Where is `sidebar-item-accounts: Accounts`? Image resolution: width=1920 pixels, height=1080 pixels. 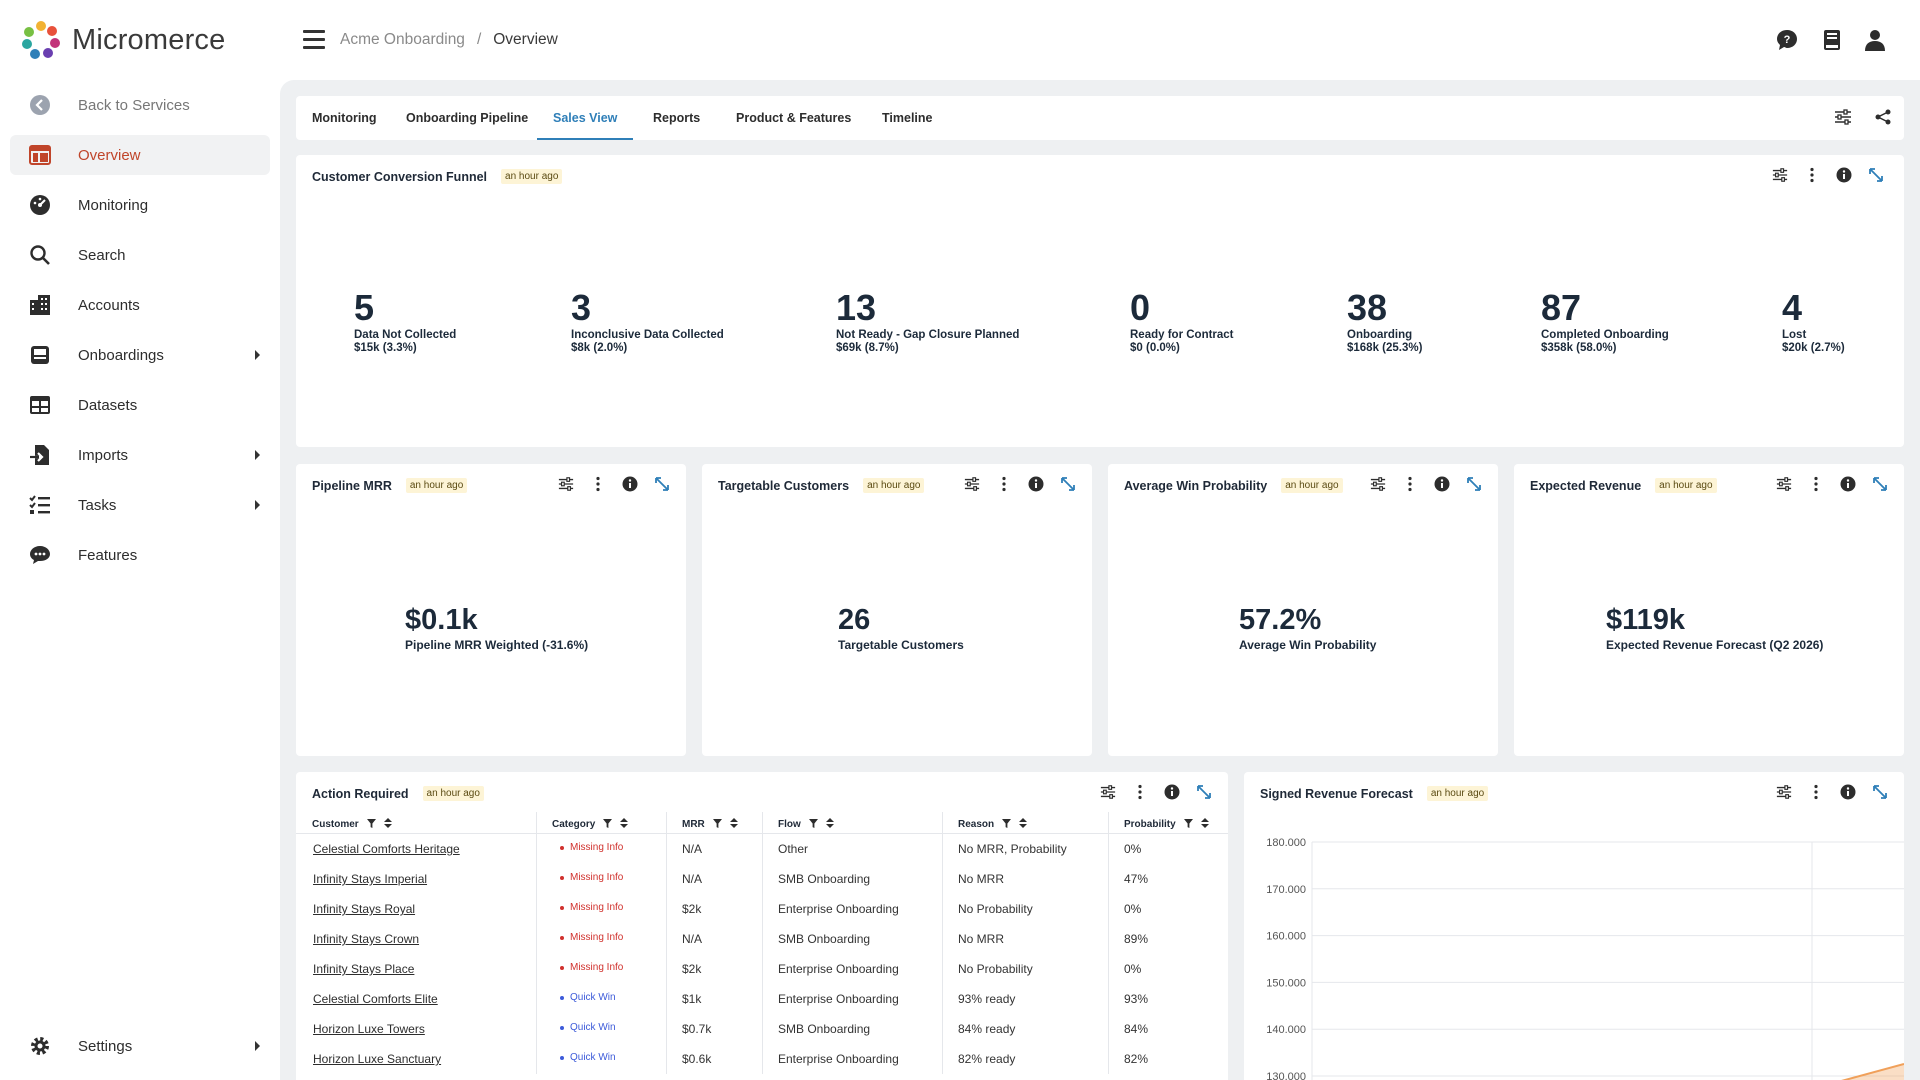
sidebar-item-accounts: Accounts is located at coordinates (140, 305).